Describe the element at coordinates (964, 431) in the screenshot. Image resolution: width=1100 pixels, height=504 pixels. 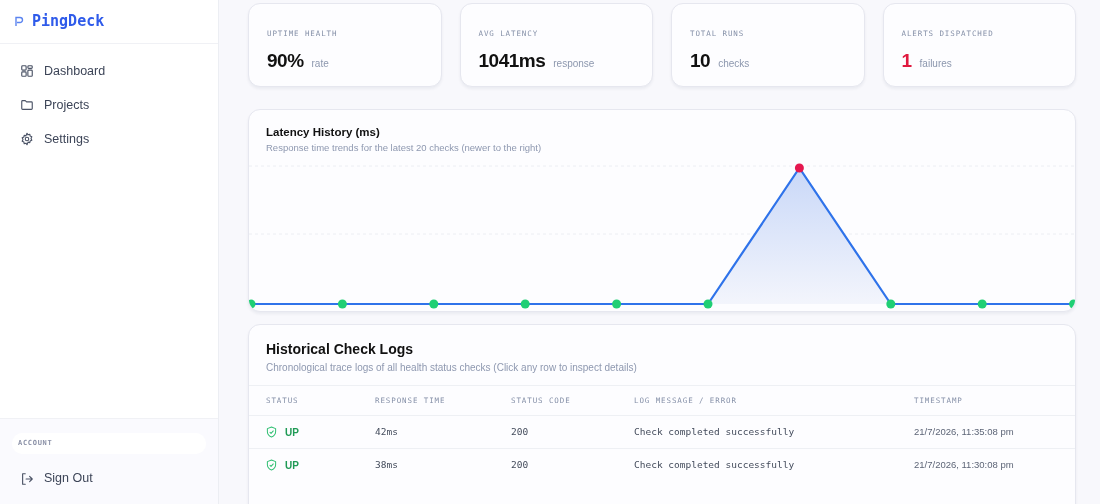
I see `table-cell-text: 21/7/2026, 11:35:08 pm` at that location.